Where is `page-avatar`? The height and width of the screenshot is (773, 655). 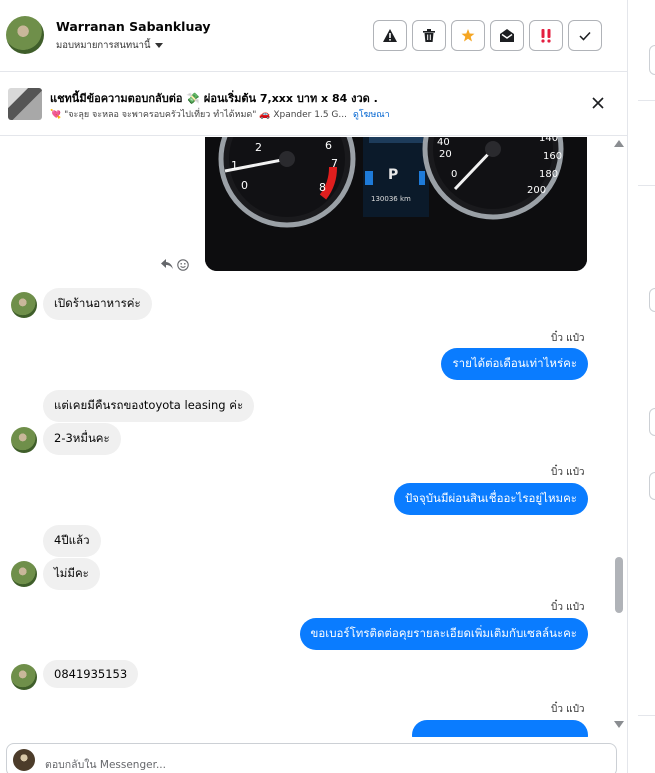
page-avatar is located at coordinates (24, 760).